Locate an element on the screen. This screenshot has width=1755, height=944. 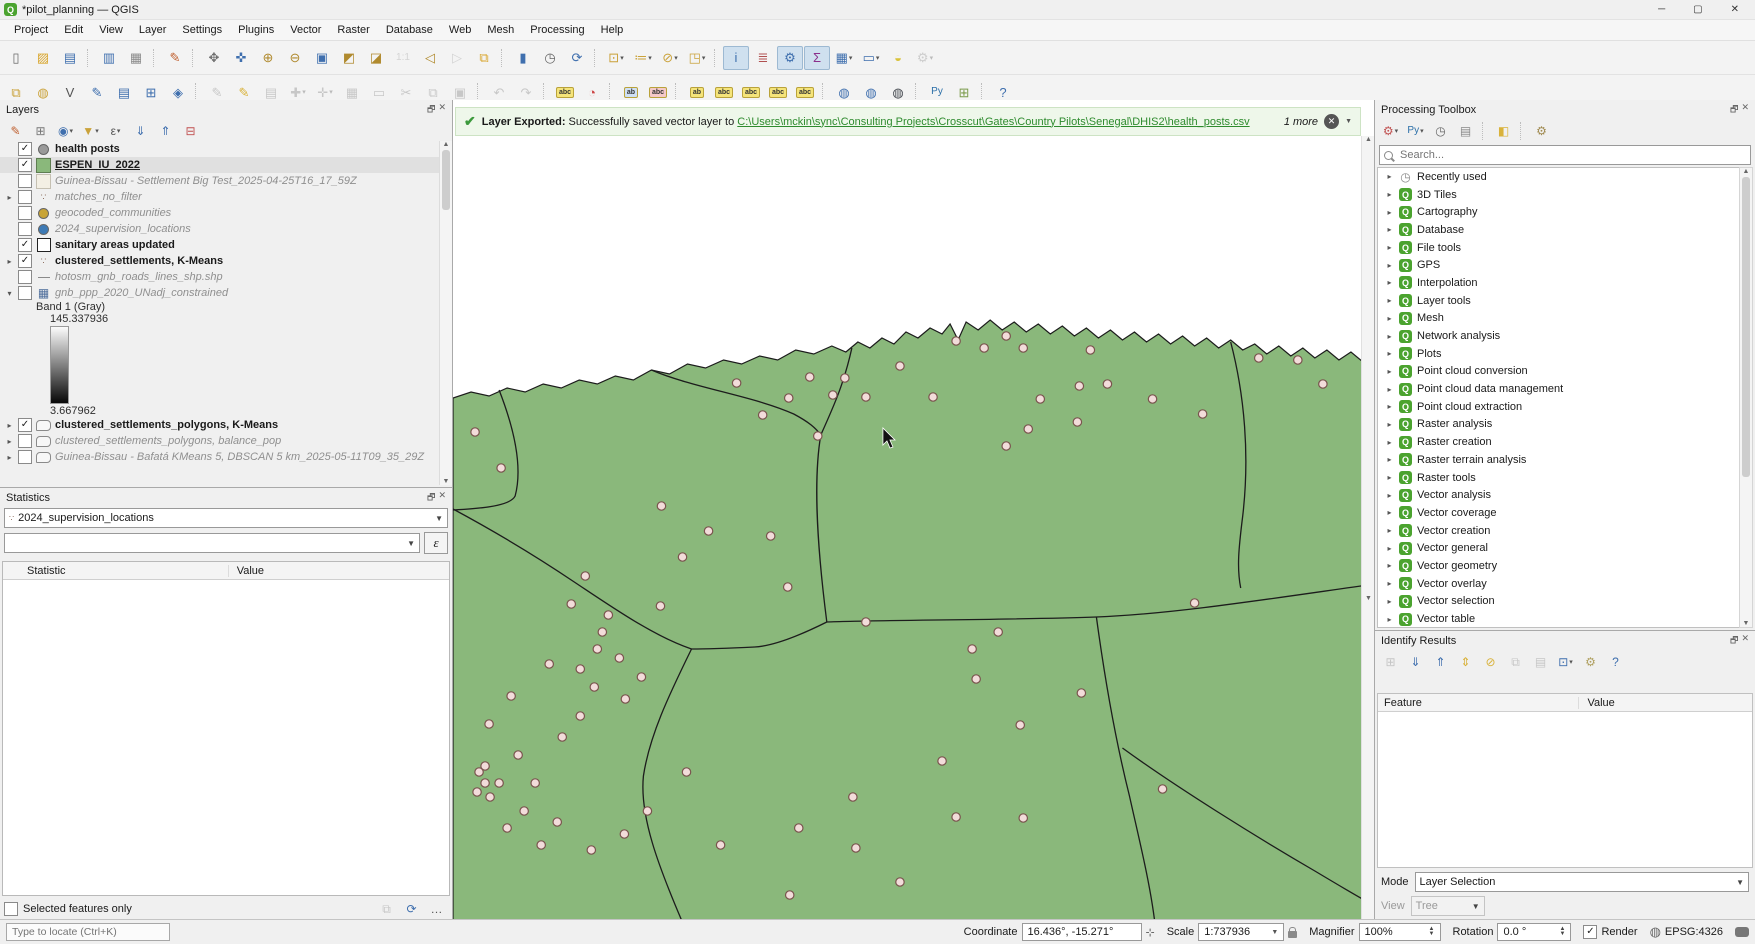
message-dropdown-icon: ▼ is located at coordinates (1348, 121).